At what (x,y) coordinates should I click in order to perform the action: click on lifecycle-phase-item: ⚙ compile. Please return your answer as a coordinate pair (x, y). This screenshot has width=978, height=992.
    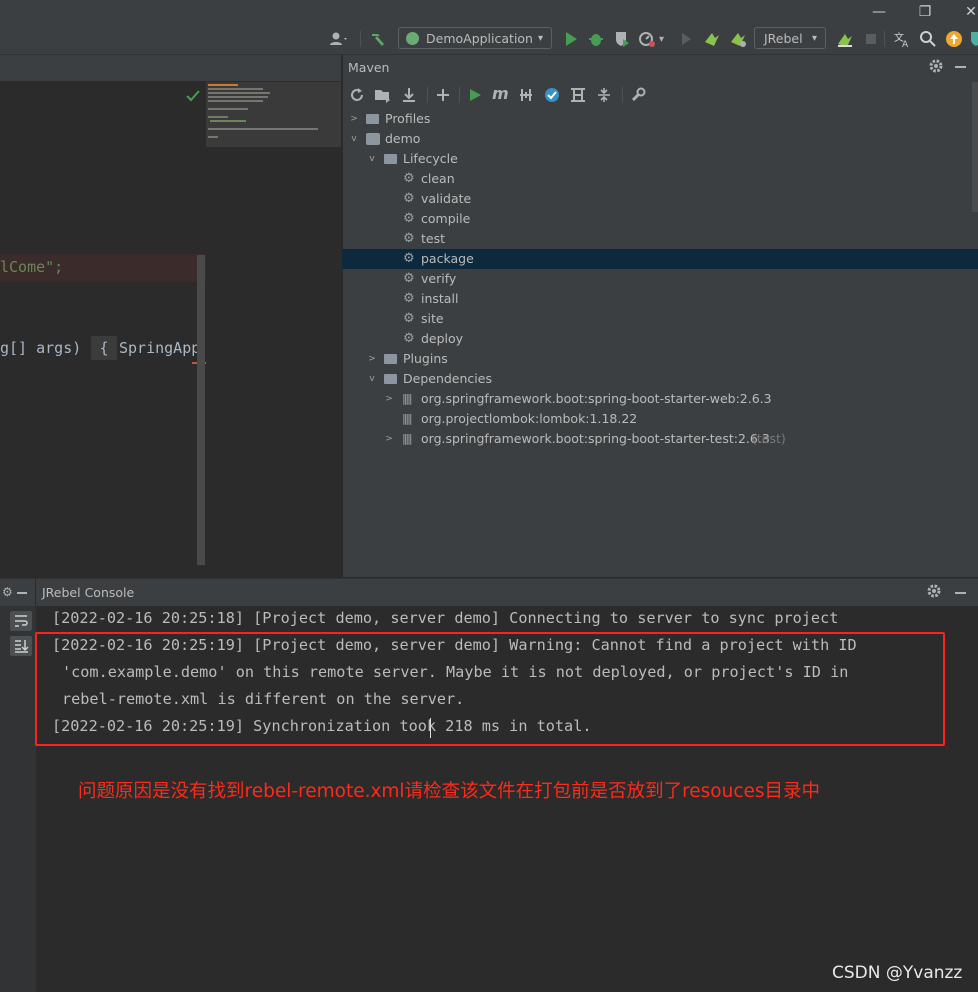
    Looking at the image, I should click on (660, 219).